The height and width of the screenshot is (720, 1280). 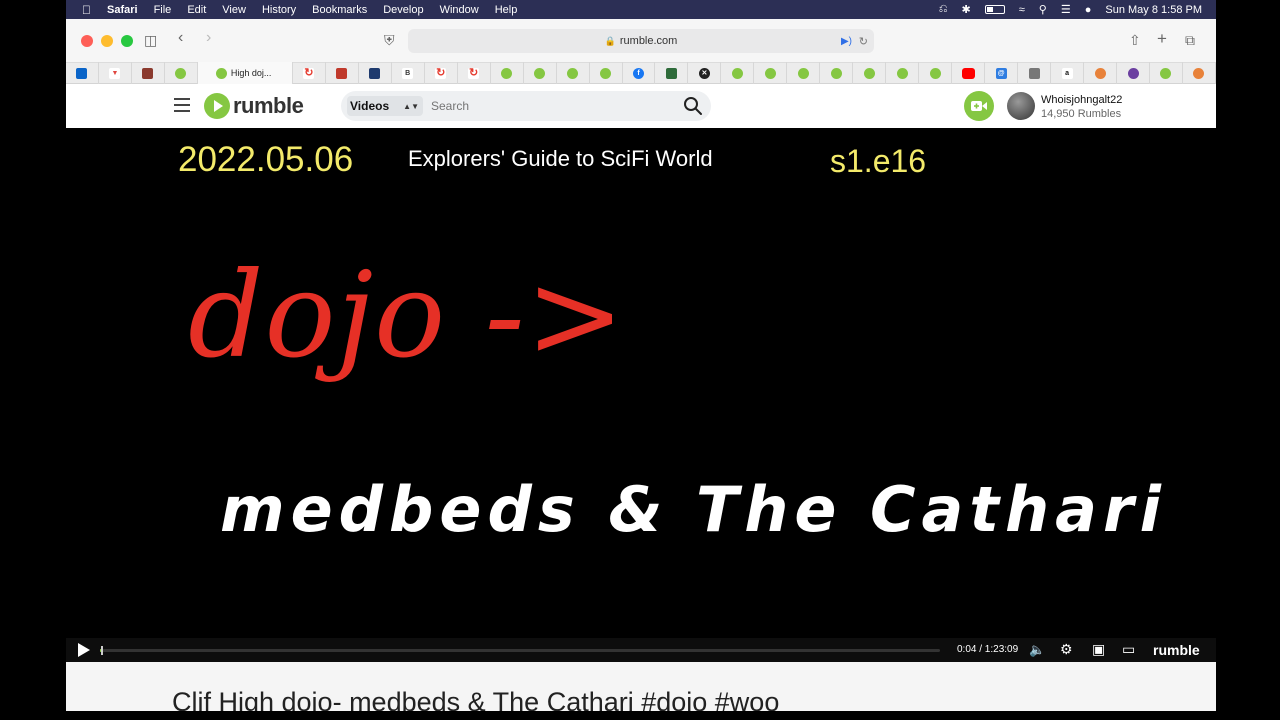 I want to click on menu-edit: Edit, so click(x=196, y=10).